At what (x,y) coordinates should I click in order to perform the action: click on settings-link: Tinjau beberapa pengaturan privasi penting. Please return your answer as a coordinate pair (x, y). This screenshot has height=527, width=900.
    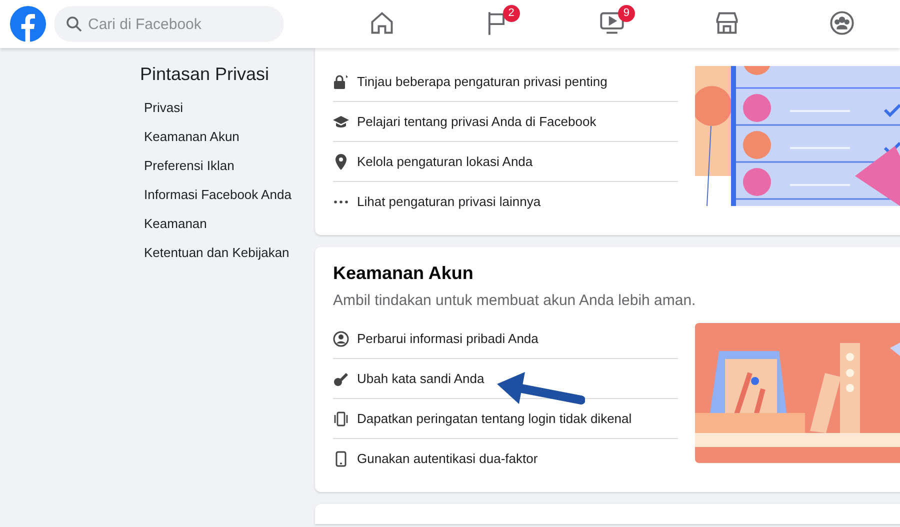
    Looking at the image, I should click on (482, 81).